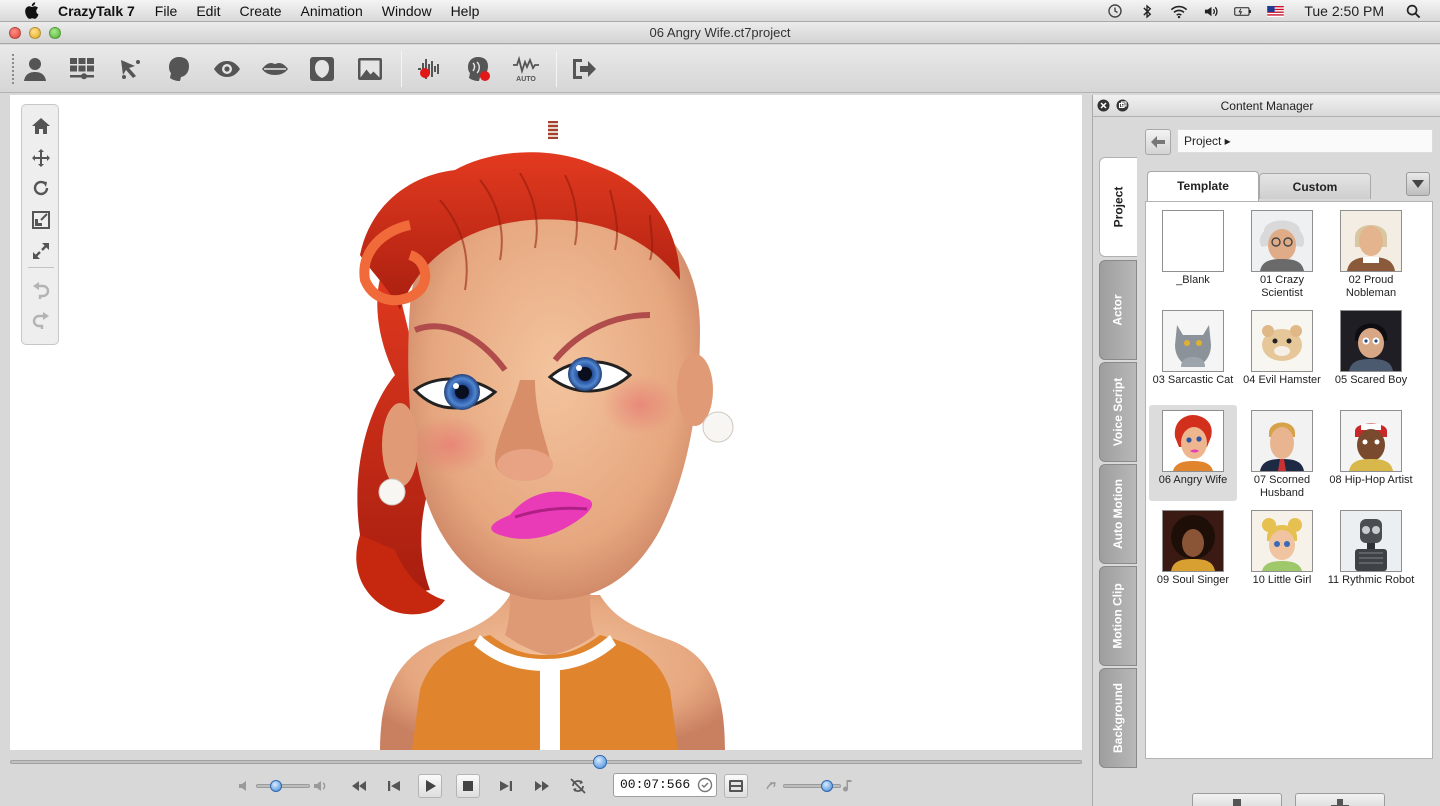 The image size is (1440, 806). What do you see at coordinates (359, 786) in the screenshot?
I see `rewind-button` at bounding box center [359, 786].